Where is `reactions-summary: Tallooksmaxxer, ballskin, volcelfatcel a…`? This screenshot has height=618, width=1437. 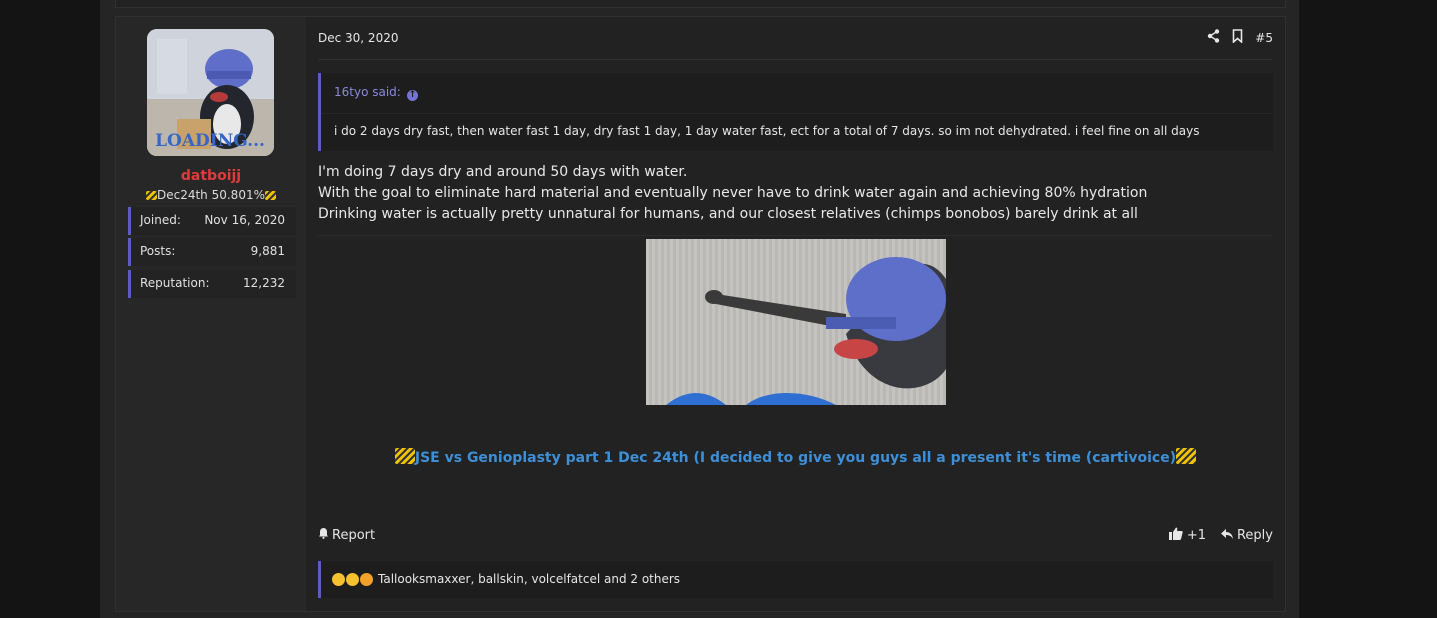
reactions-summary: Tallooksmaxxer, ballskin, volcelfatcel a… is located at coordinates (506, 579).